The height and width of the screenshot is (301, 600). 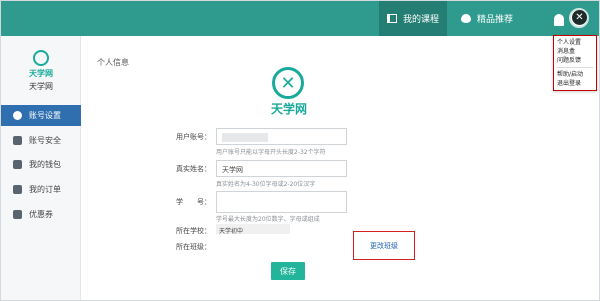 I want to click on wallet-icon, so click(x=17, y=164).